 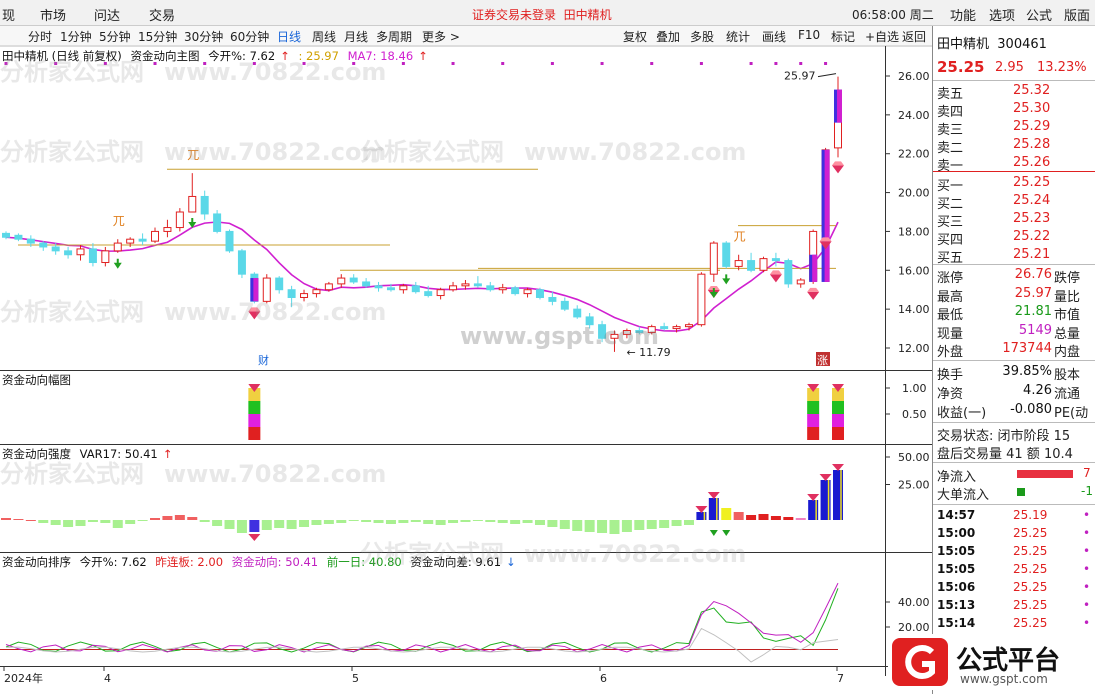 What do you see at coordinates (53, 14) in the screenshot?
I see `menu-item-market: 市场` at bounding box center [53, 14].